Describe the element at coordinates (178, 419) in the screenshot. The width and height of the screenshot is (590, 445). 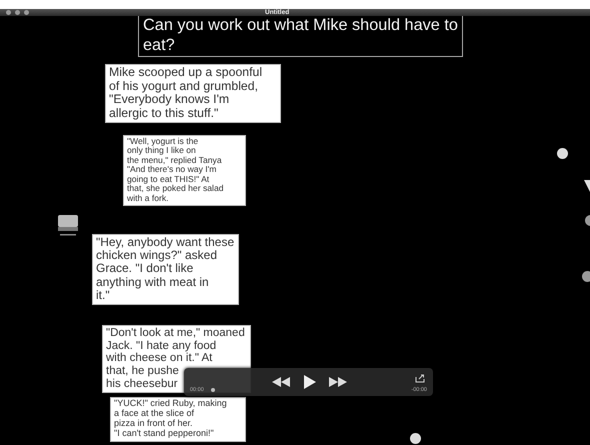
I see `story-card: "YUCK!" cried Ruby, making a face at the slice of pizza in front of her. "I can't stand pepperoni!"` at that location.